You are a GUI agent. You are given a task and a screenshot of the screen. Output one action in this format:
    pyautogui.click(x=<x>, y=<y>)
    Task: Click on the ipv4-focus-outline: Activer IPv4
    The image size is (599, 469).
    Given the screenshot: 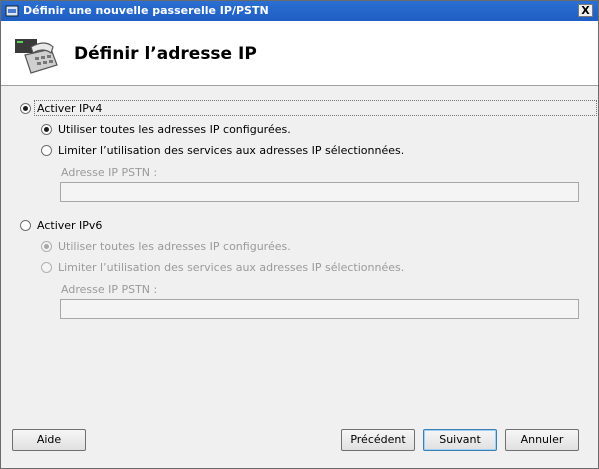 What is the action you would take?
    pyautogui.click(x=315, y=108)
    